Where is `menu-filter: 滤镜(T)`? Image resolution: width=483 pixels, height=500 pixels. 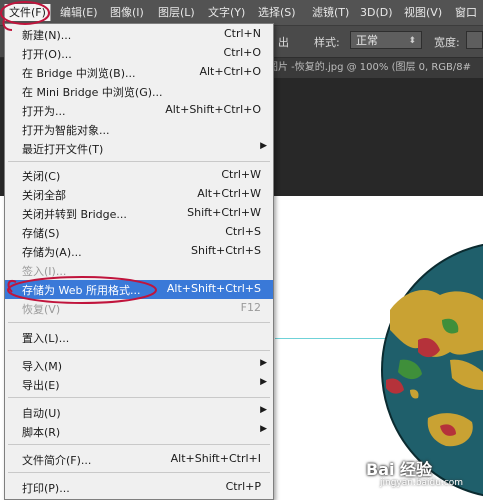
menu-filter: 滤镜(T) is located at coordinates (330, 12).